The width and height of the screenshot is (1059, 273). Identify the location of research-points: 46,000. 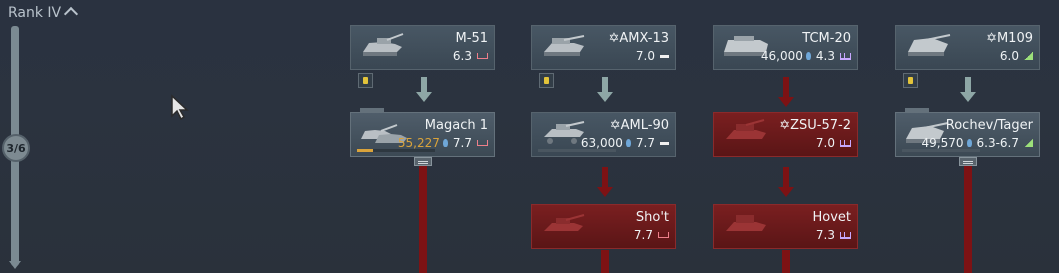
(781, 56).